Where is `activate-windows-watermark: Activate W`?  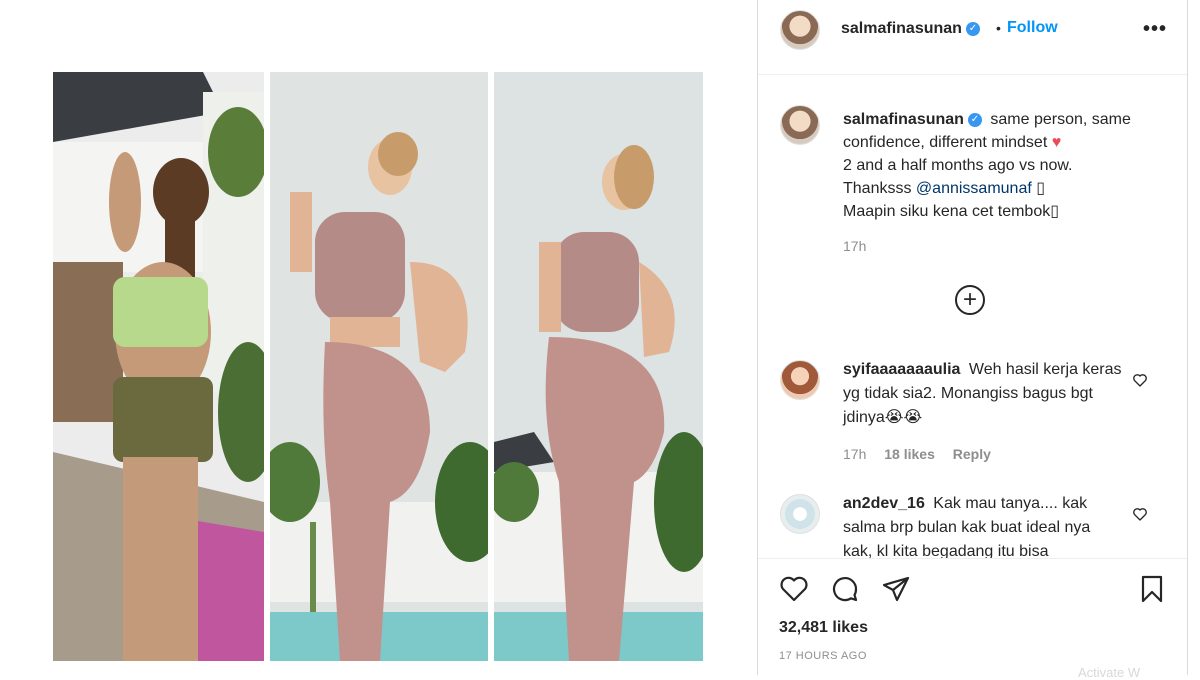
activate-windows-watermark: Activate W is located at coordinates (1109, 672).